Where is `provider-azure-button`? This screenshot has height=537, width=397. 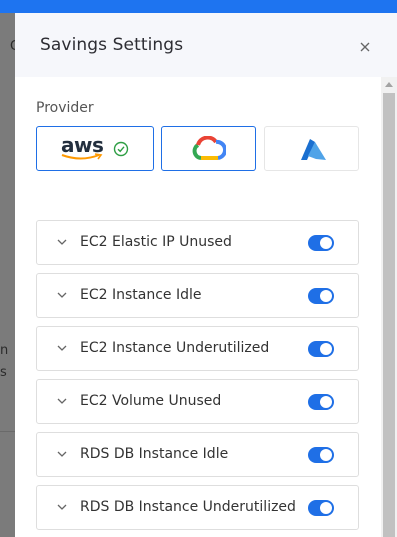 provider-azure-button is located at coordinates (311, 148).